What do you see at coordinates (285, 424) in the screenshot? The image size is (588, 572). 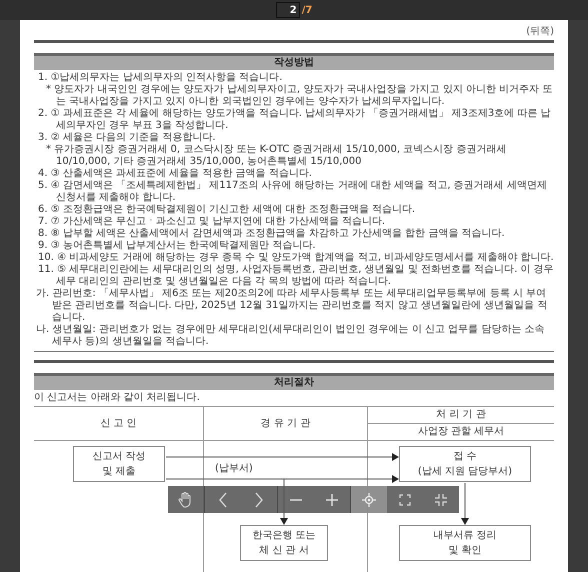 I see `column-header: 경 유 기 관` at bounding box center [285, 424].